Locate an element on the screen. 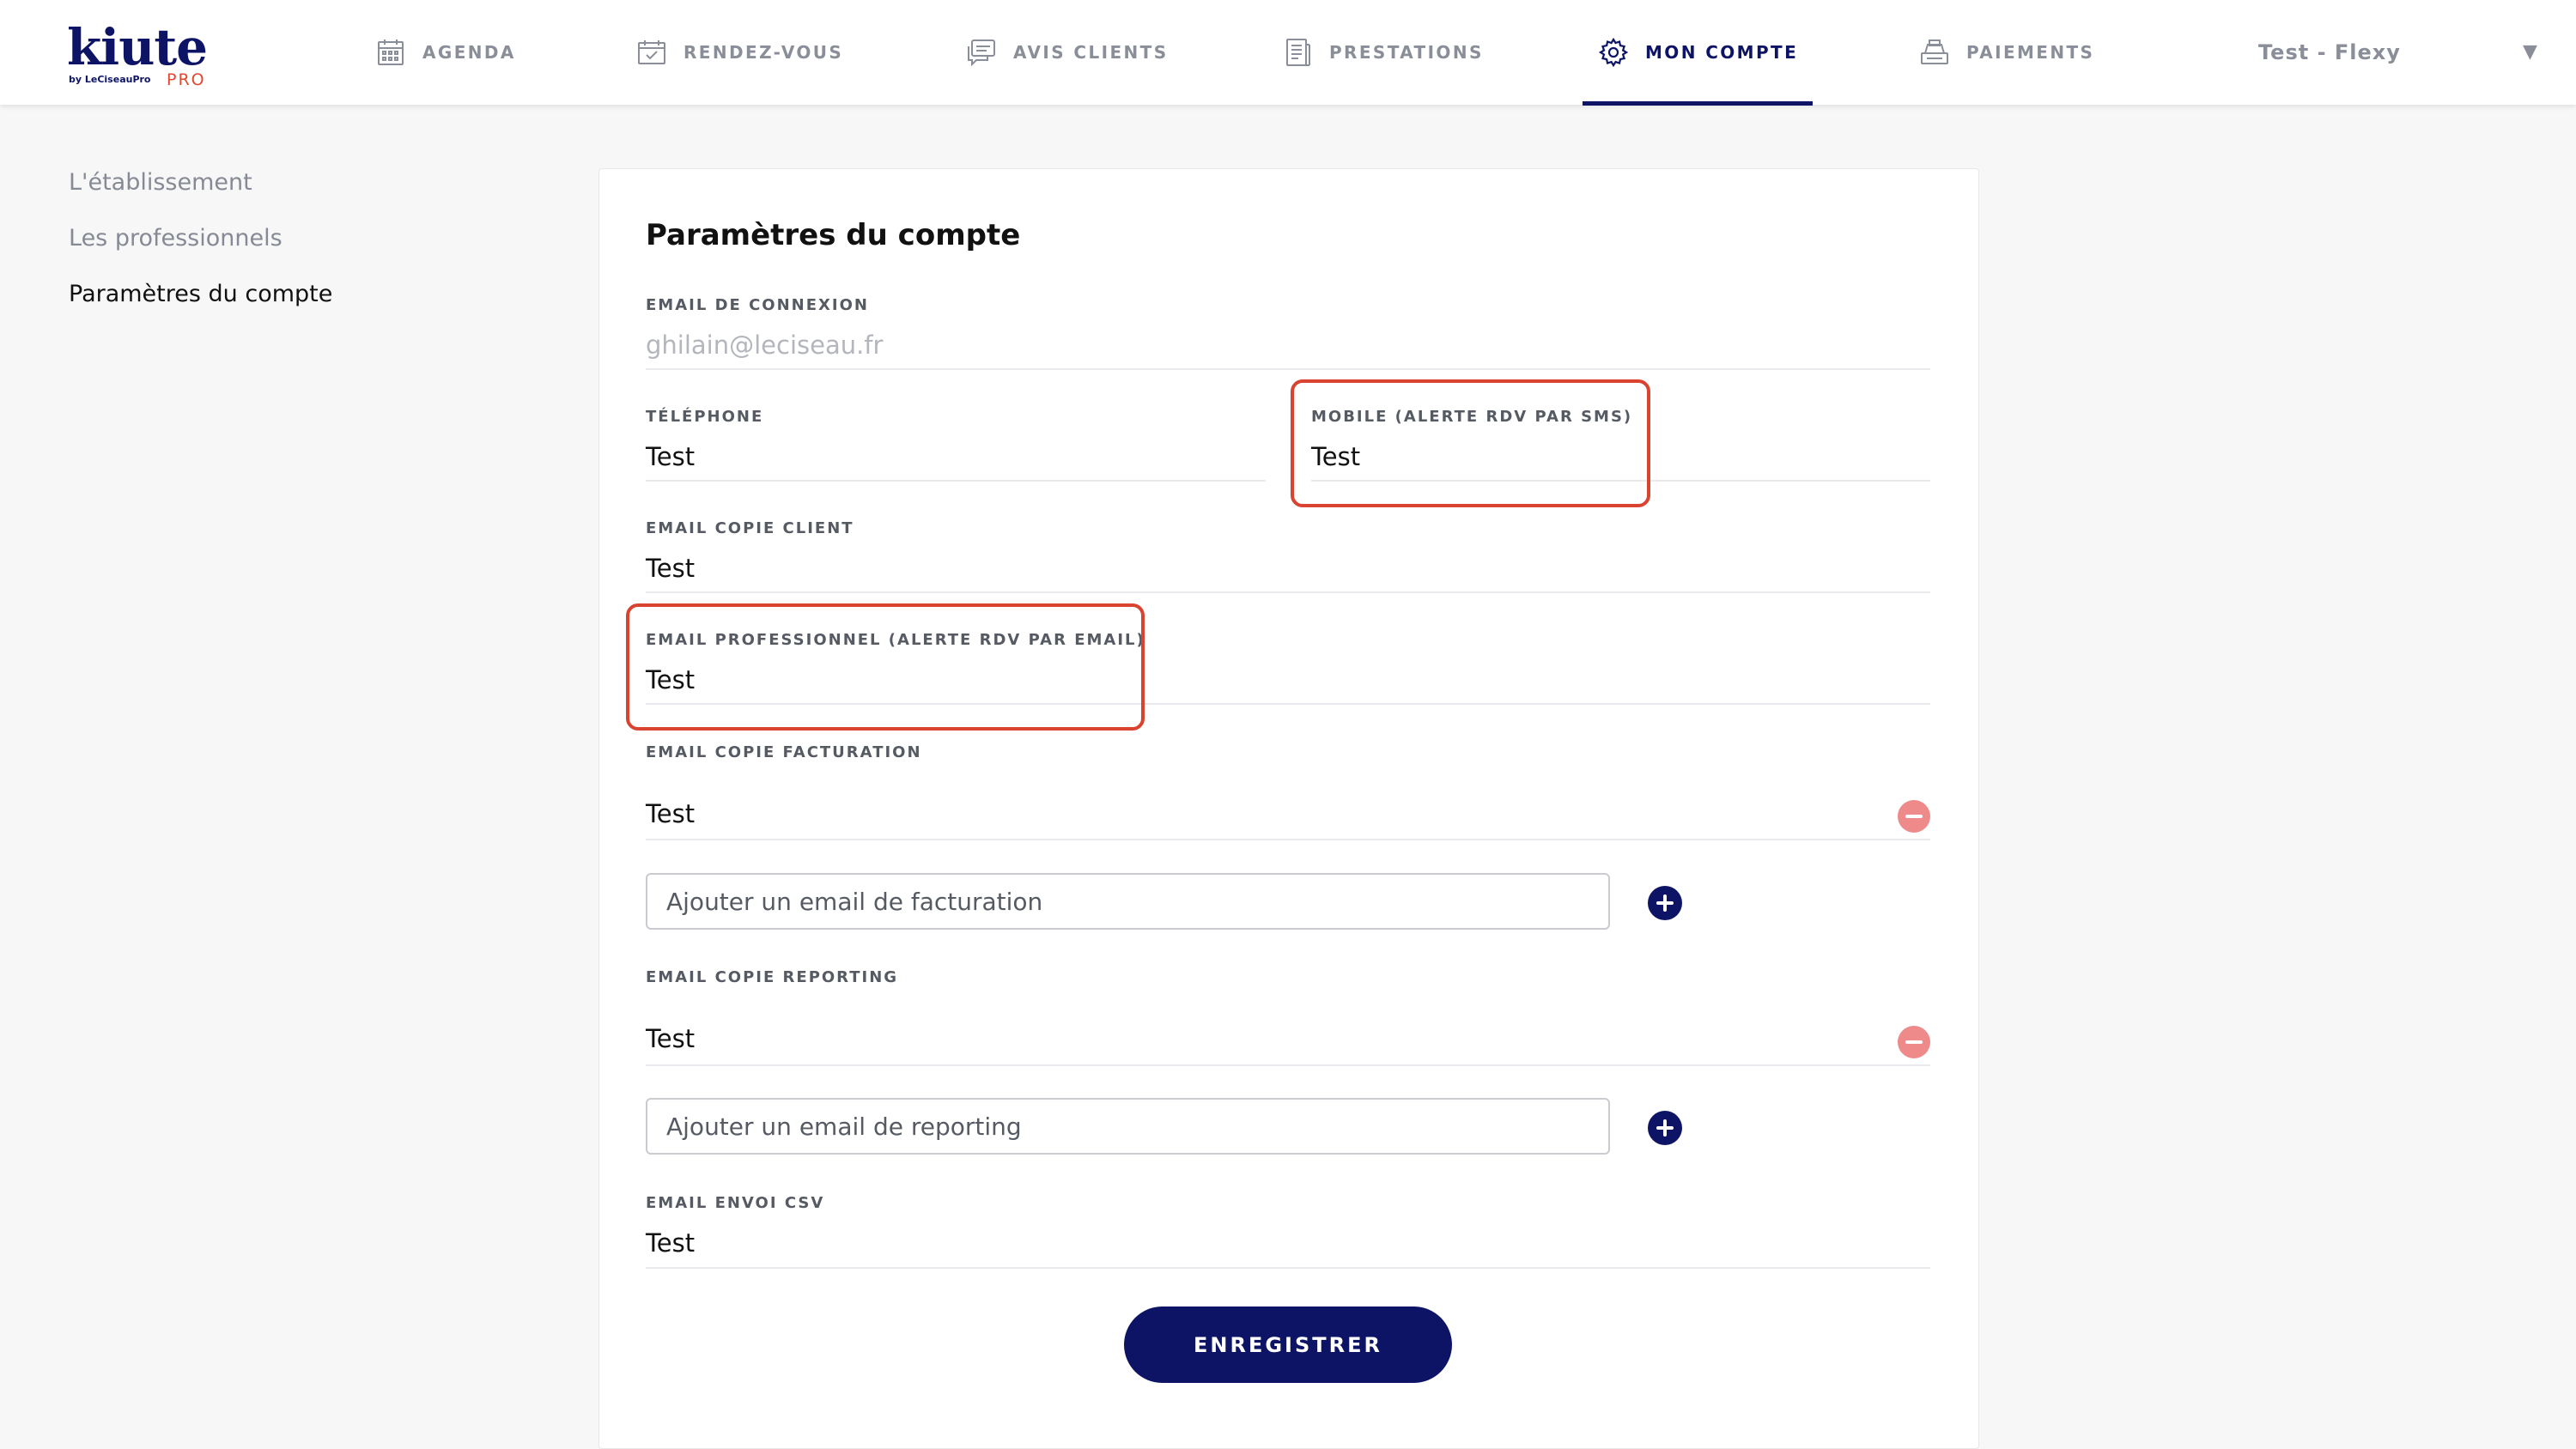 This screenshot has height=1449, width=2576. email-copie-facturation-value: Test is located at coordinates (671, 813).